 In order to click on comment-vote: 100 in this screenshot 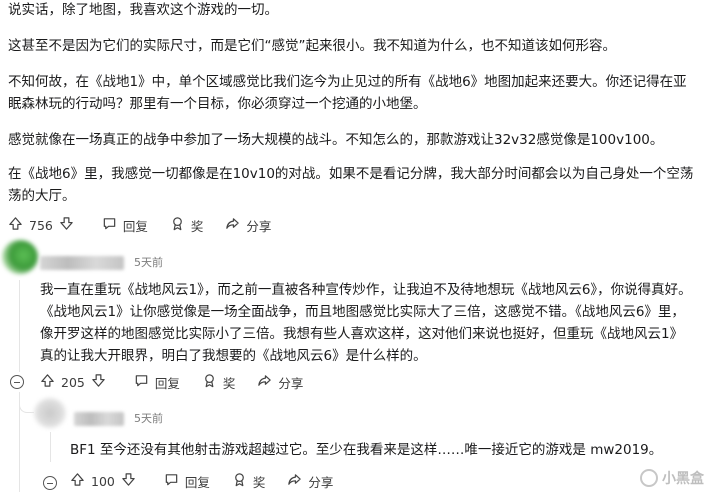, I will do `click(106, 481)`.